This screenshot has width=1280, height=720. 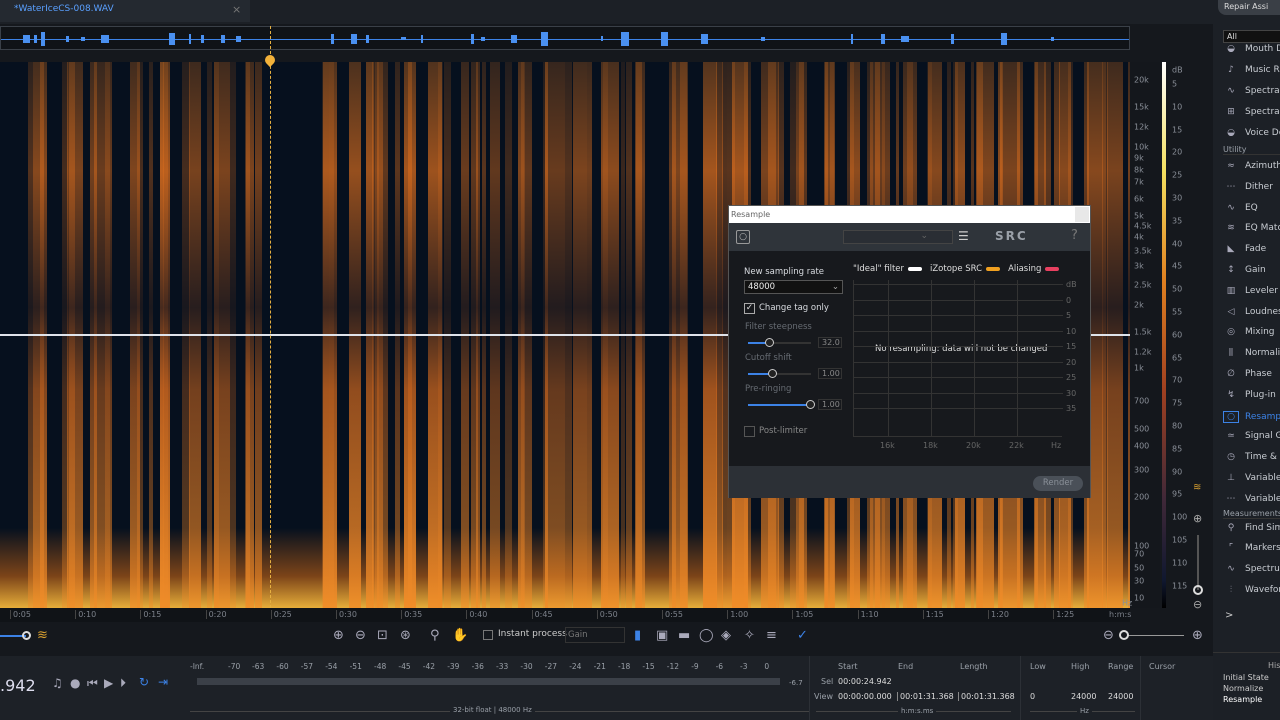 What do you see at coordinates (1251, 337) in the screenshot?
I see `sidebar-item-mixing: ◎ Mixing` at bounding box center [1251, 337].